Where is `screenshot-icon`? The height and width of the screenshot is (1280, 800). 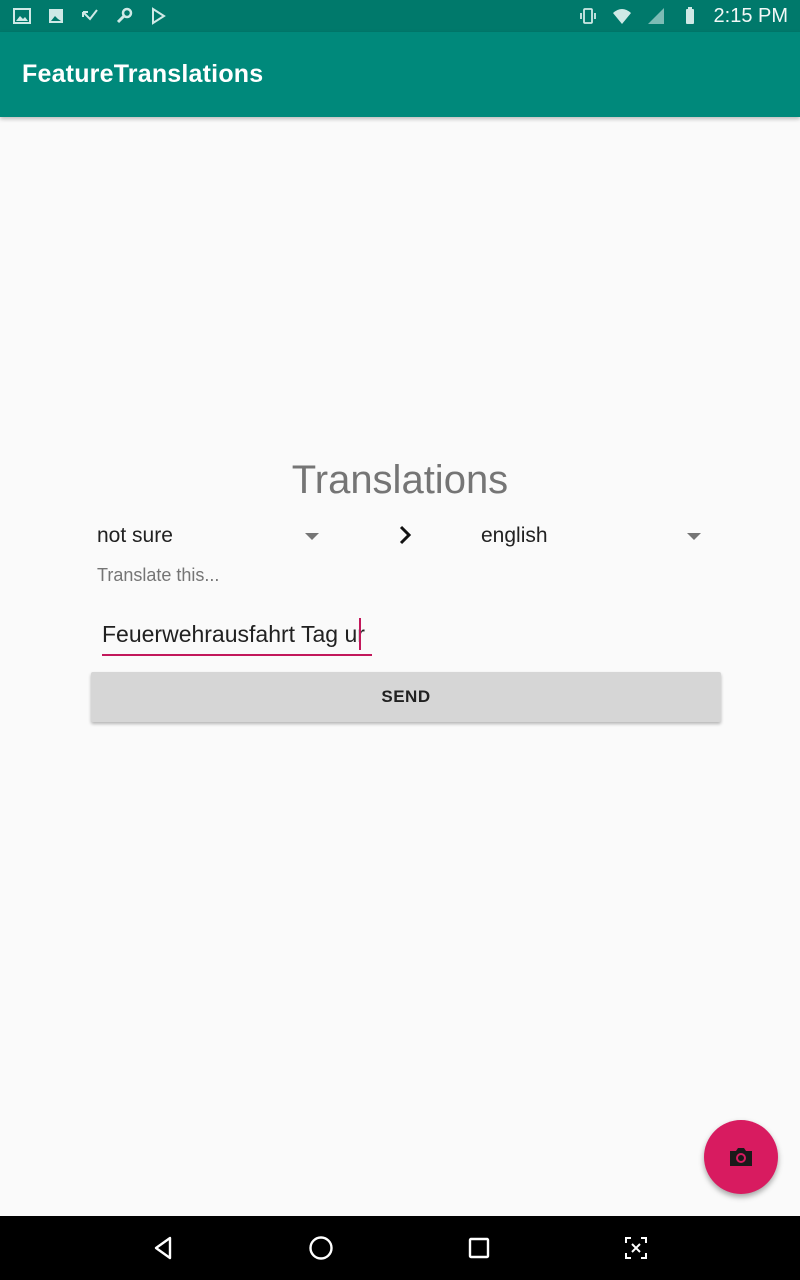 screenshot-icon is located at coordinates (636, 1248).